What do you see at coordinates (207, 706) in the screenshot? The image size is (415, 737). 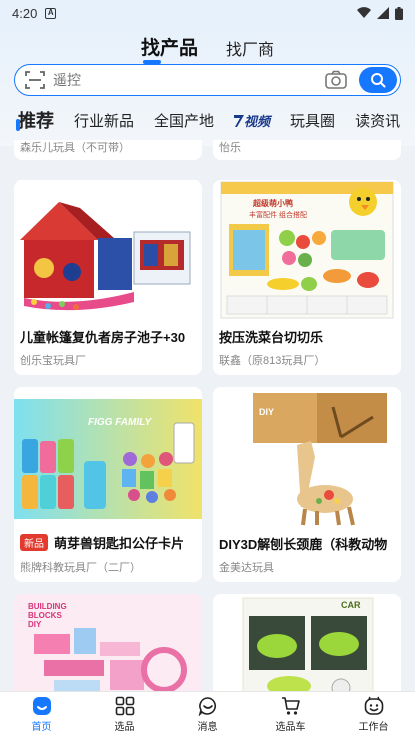 I see `message-icon` at bounding box center [207, 706].